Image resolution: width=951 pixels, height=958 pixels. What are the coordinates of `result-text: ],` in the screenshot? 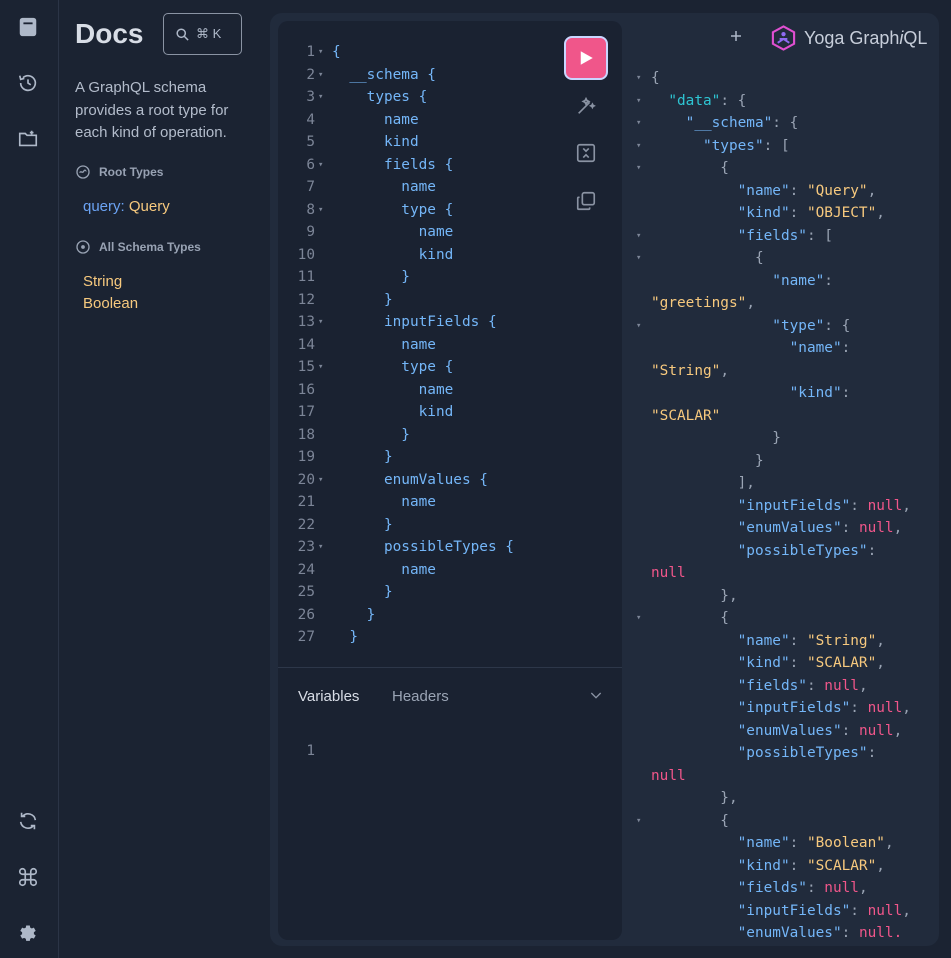 It's located at (703, 483).